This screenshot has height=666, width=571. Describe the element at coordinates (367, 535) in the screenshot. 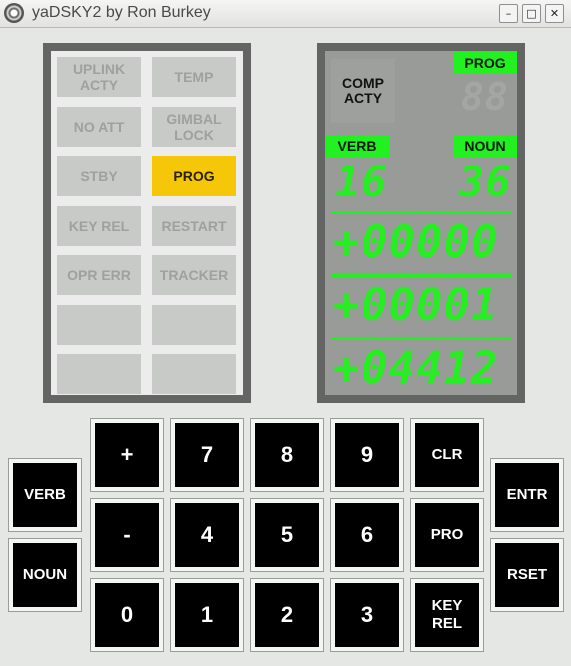

I see `key-6: 6` at that location.